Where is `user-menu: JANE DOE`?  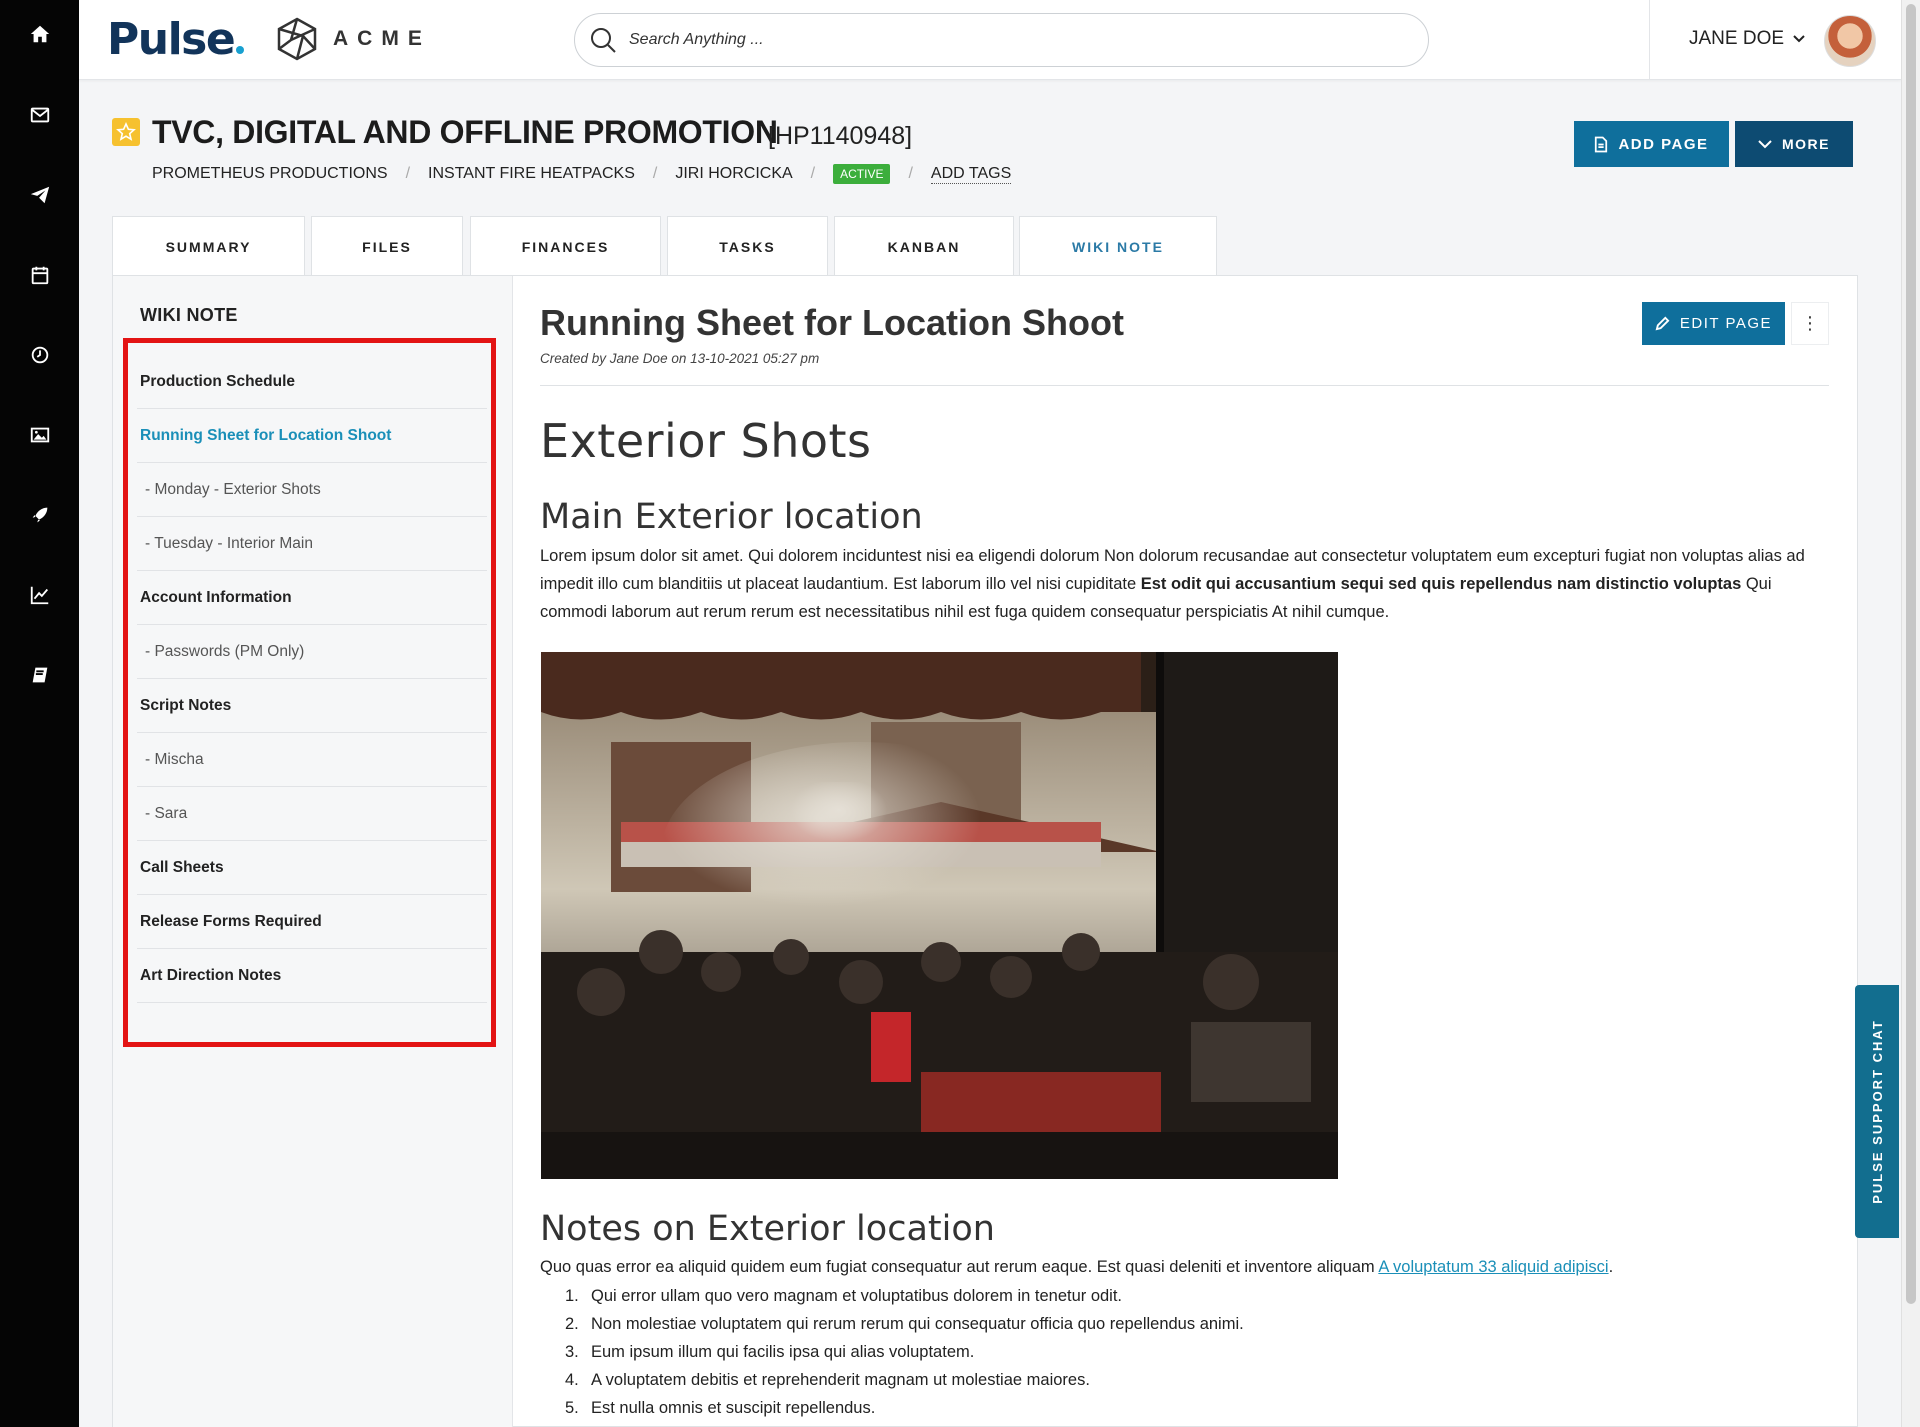 user-menu: JANE DOE is located at coordinates (1747, 39).